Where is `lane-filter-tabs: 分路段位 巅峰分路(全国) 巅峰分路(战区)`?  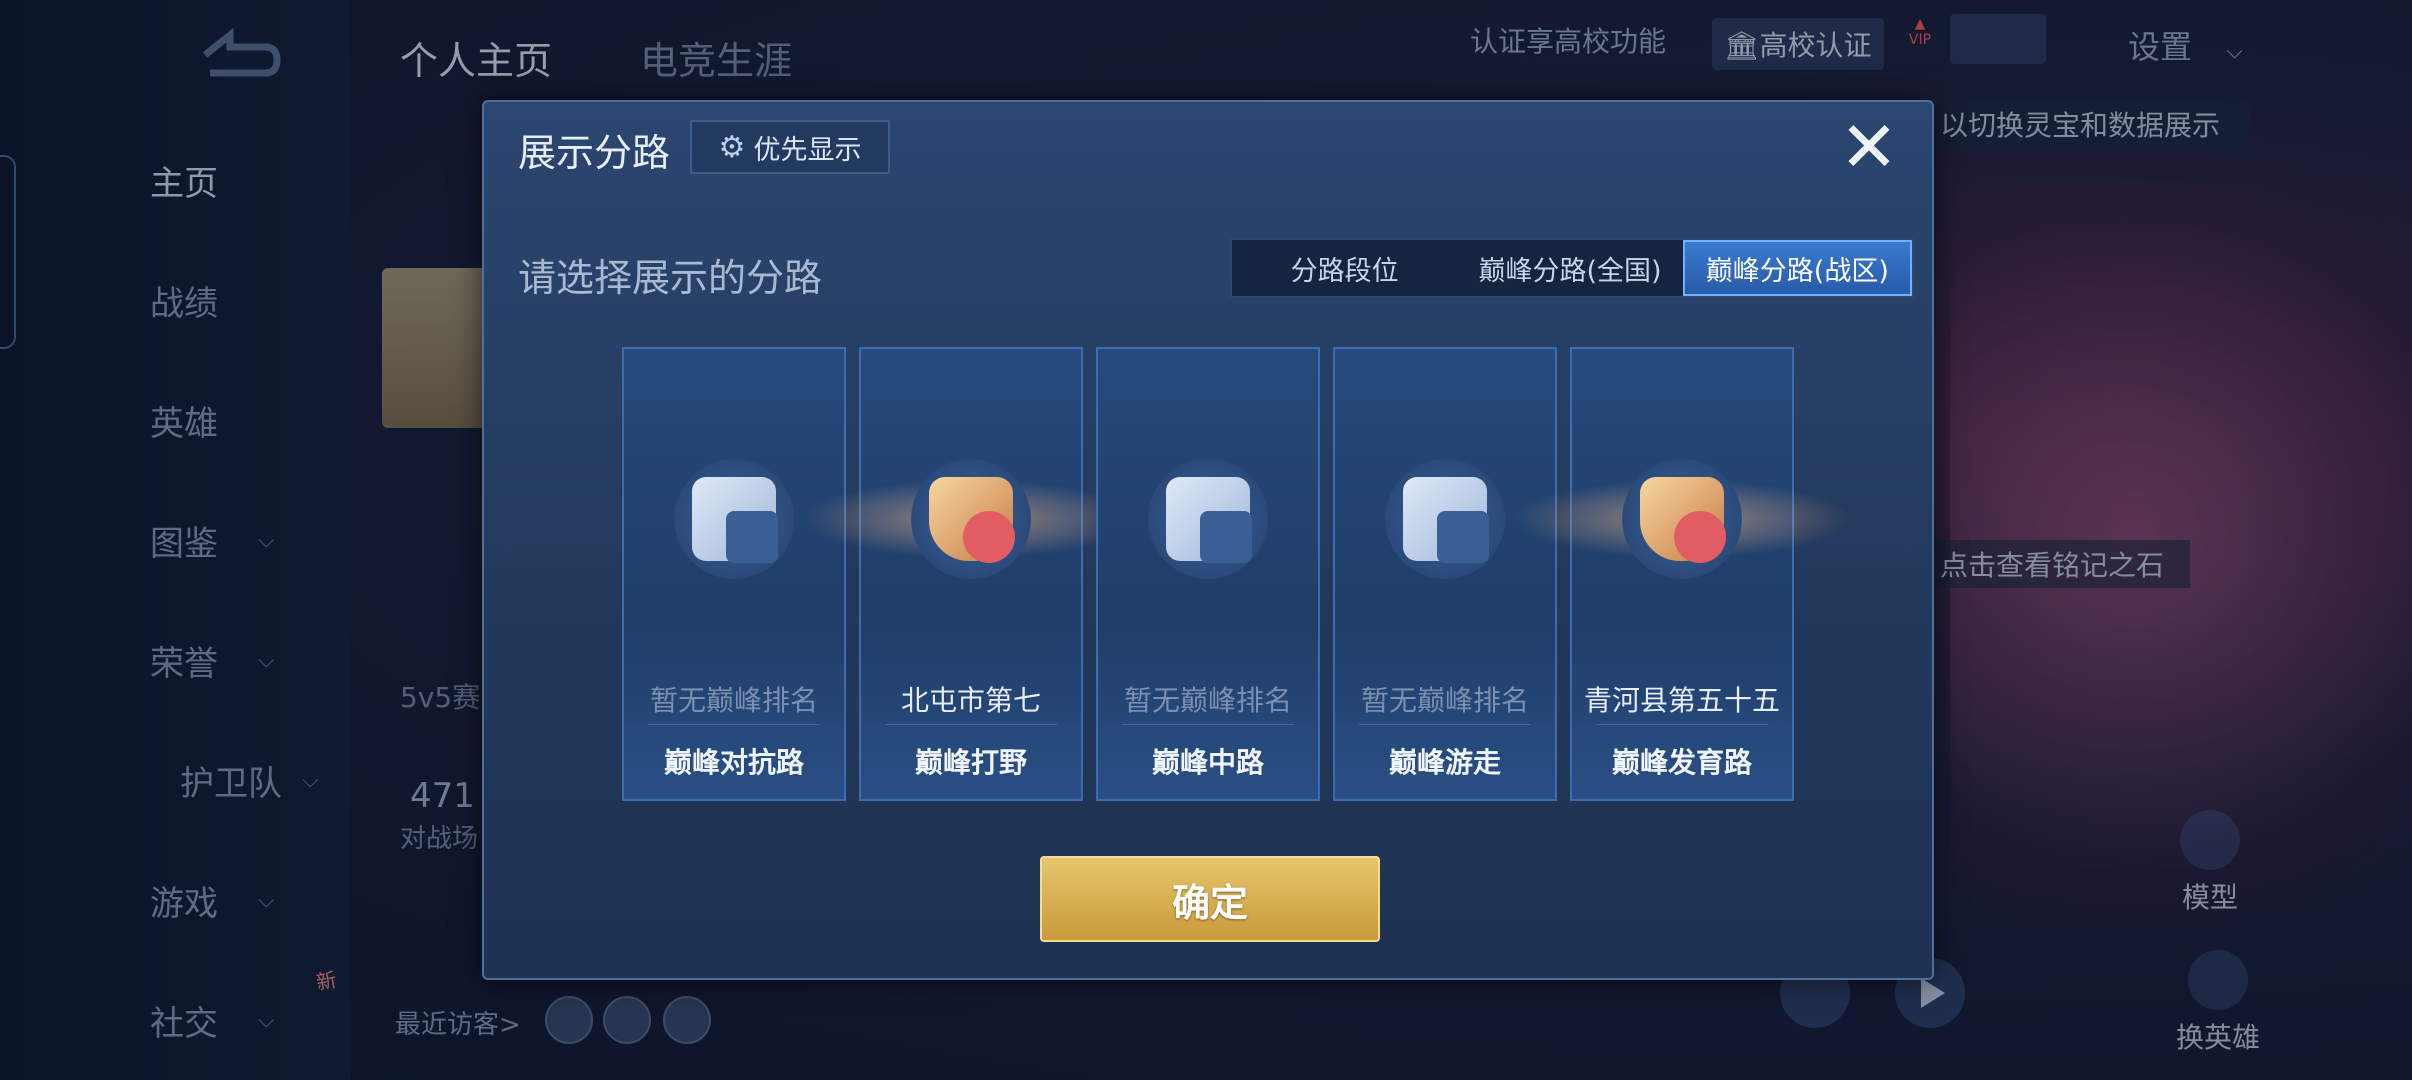 lane-filter-tabs: 分路段位 巅峰分路(全国) 巅峰分路(战区) is located at coordinates (1572, 268).